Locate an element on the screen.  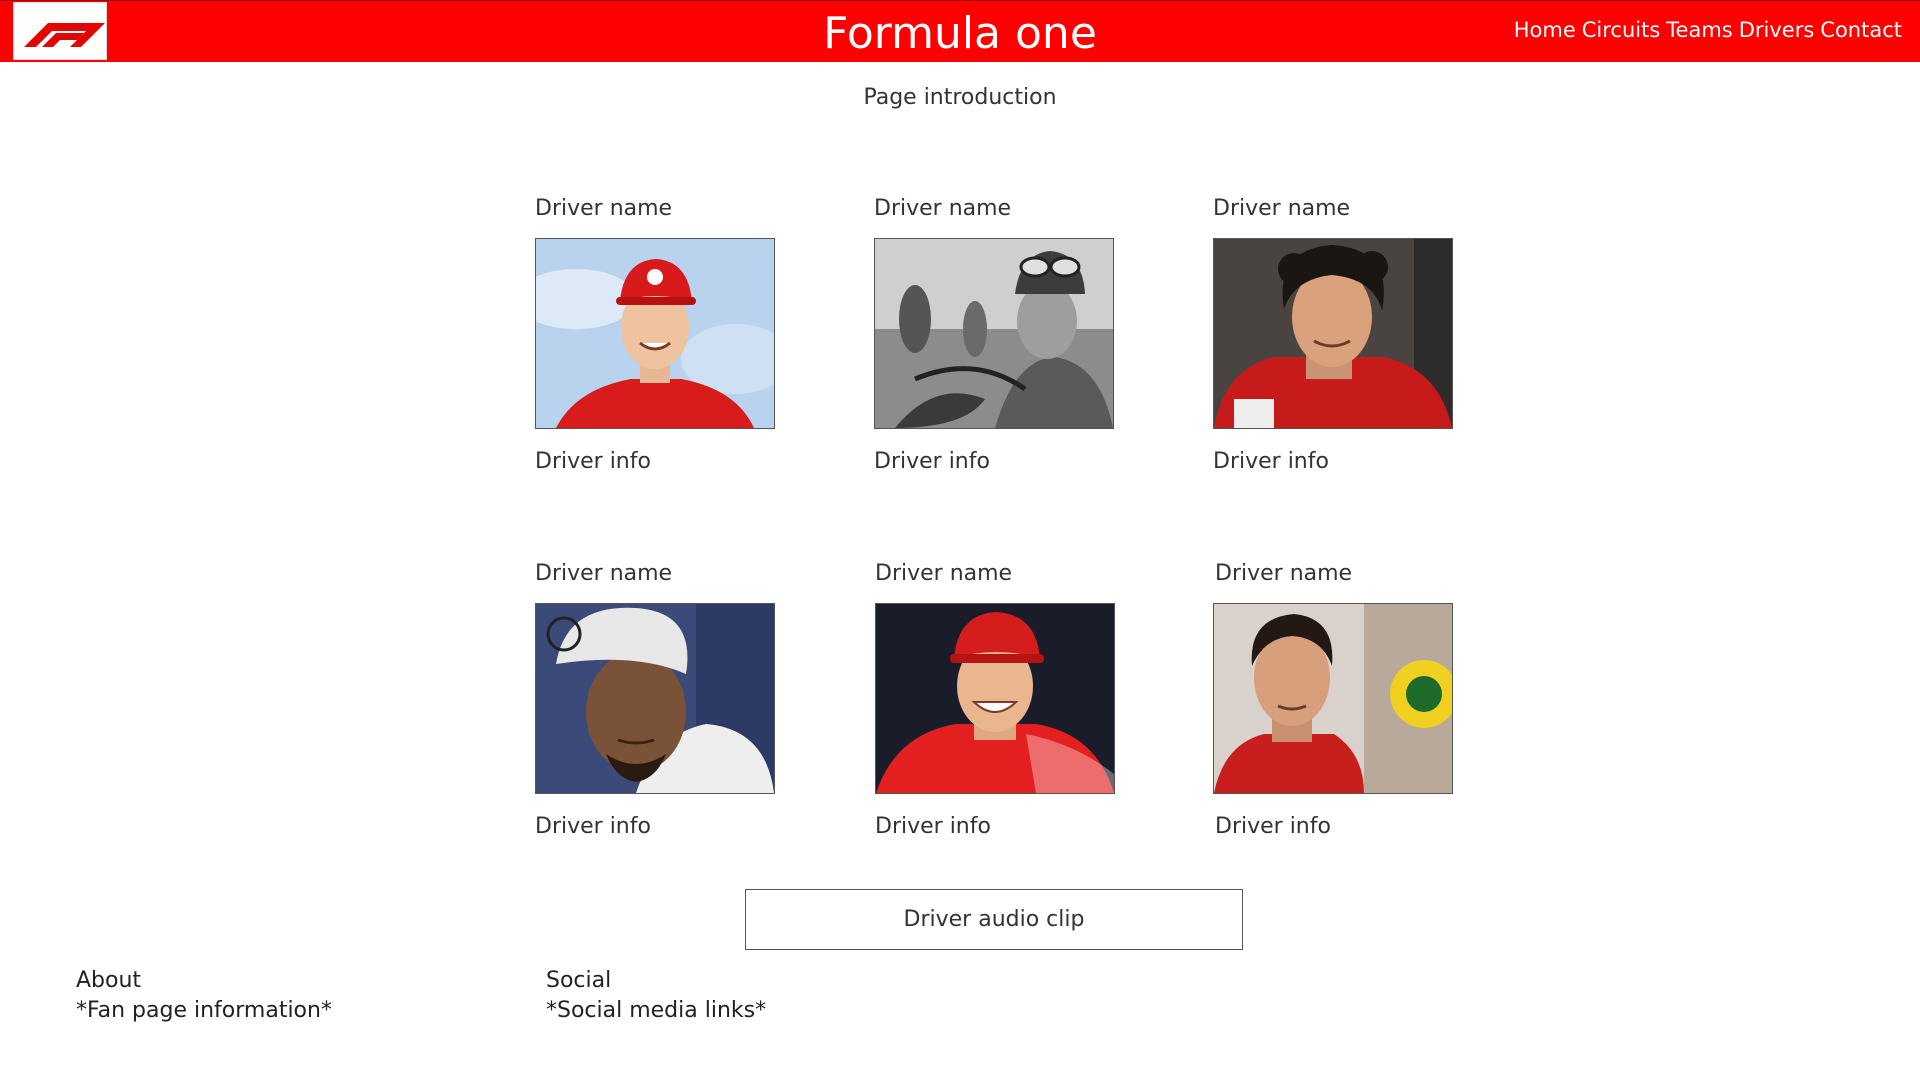
driver-photo-black-white-goggles is located at coordinates (994, 333).